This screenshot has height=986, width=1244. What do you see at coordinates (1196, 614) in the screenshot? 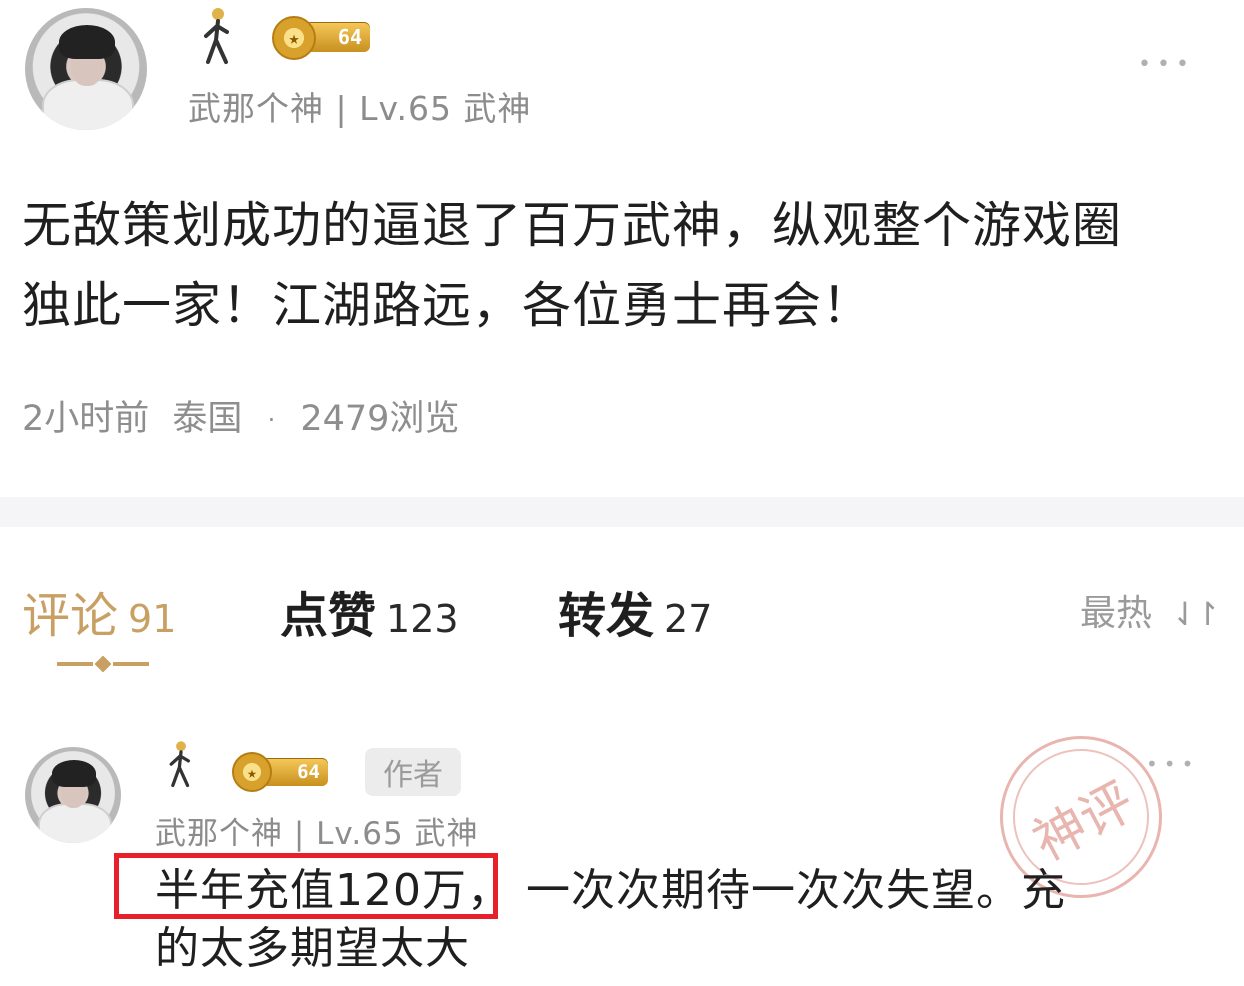
I see `sort-arrows-icon: ⇃↾` at bounding box center [1196, 614].